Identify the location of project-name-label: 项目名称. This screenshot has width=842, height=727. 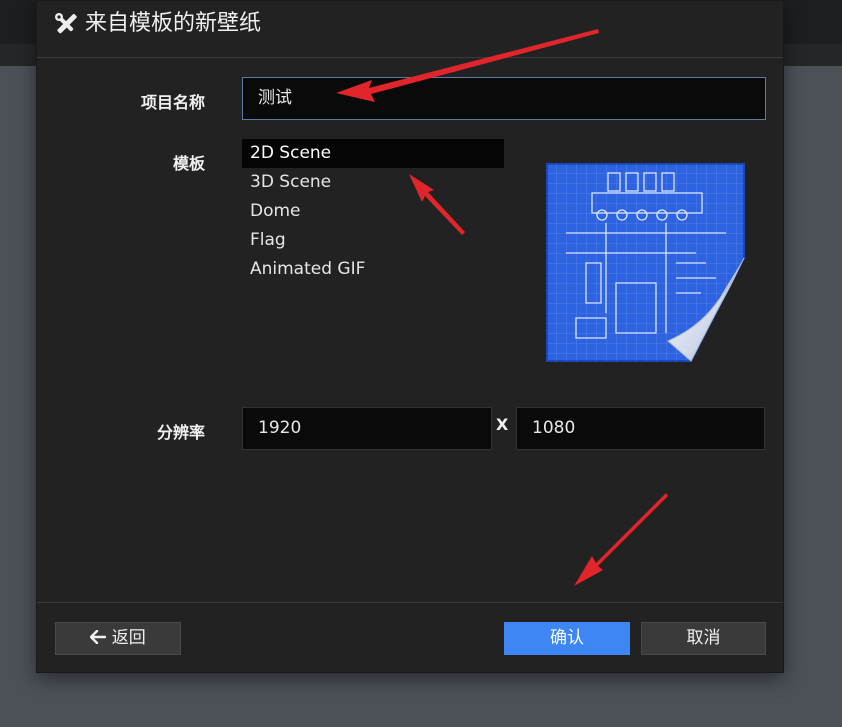
(172, 102).